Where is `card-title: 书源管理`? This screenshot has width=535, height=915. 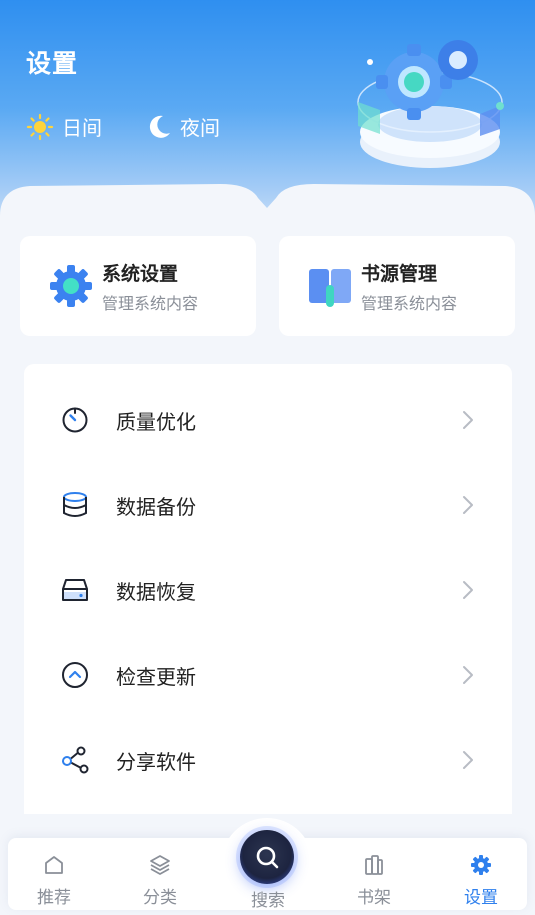 card-title: 书源管理 is located at coordinates (399, 273).